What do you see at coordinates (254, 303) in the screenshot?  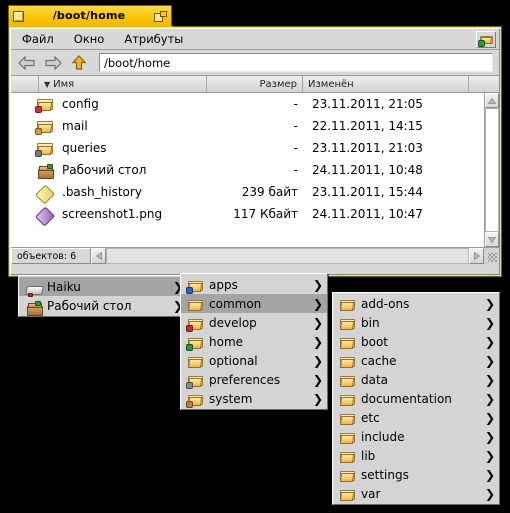 I see `menu-item: common ❯` at bounding box center [254, 303].